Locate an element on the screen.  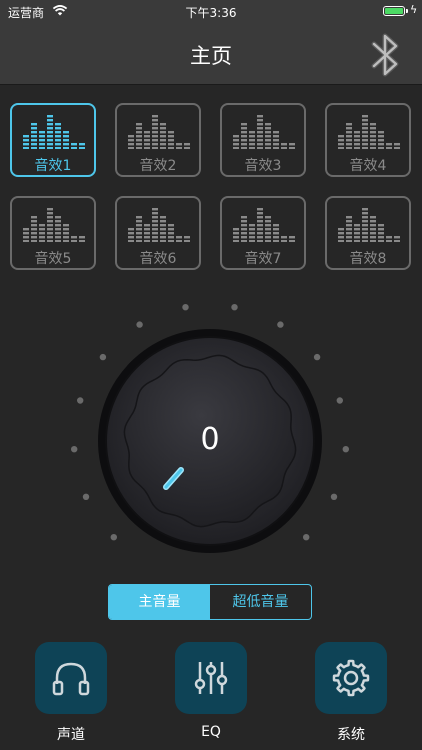
effect-preset-label: 音效1 is located at coordinates (53, 166).